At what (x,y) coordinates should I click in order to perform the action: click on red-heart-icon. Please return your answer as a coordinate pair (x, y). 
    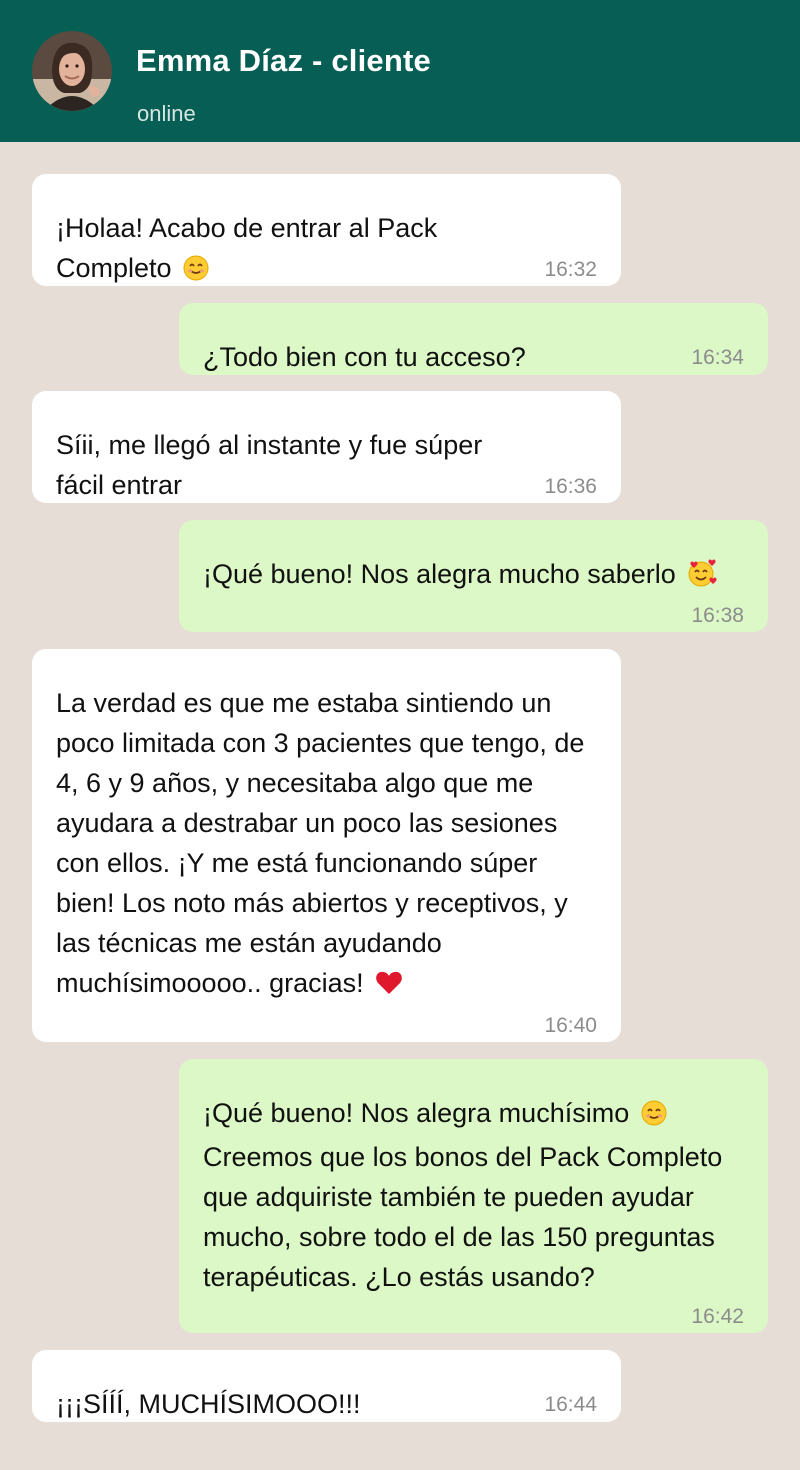
    Looking at the image, I should click on (389, 987).